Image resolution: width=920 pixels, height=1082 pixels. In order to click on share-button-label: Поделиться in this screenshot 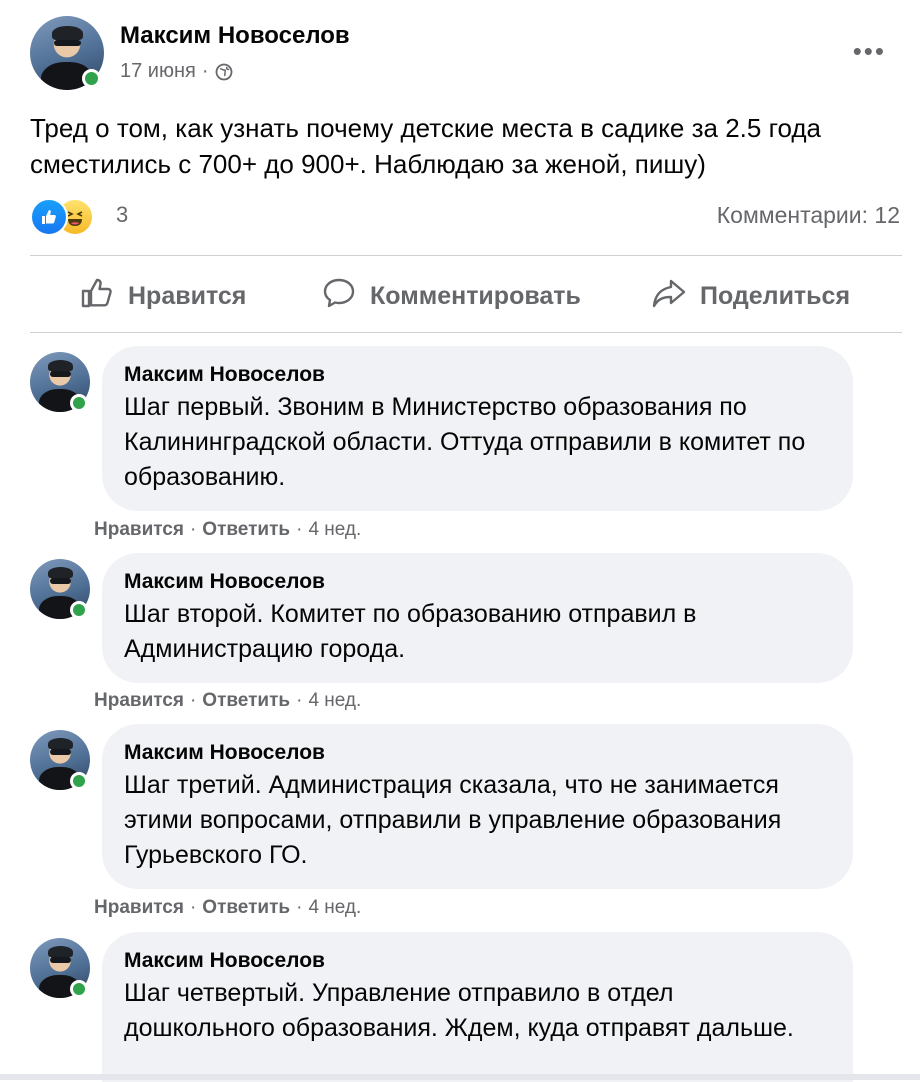, I will do `click(775, 295)`.